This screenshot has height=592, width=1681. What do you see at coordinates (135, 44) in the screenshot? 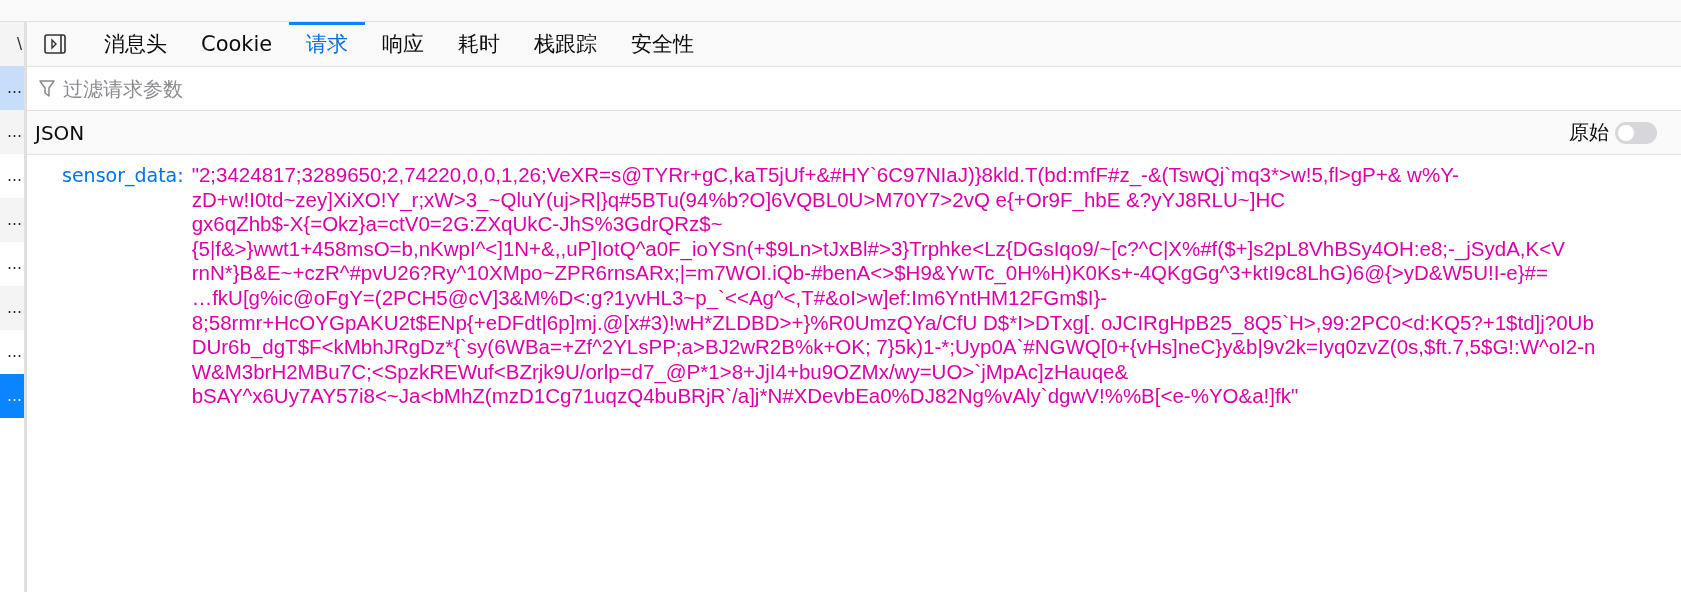
I see `tab: 消息头` at bounding box center [135, 44].